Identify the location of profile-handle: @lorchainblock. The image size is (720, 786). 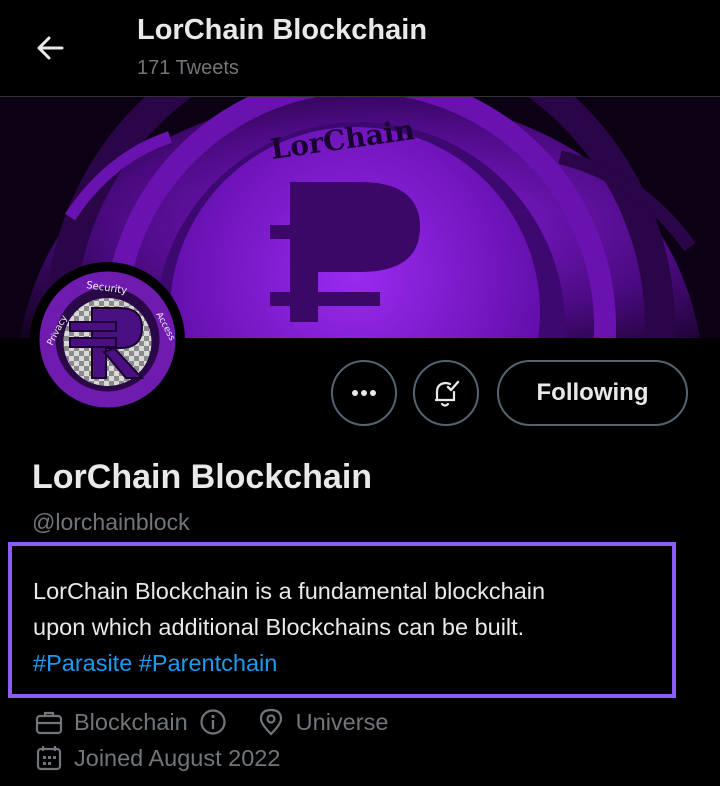
(111, 522).